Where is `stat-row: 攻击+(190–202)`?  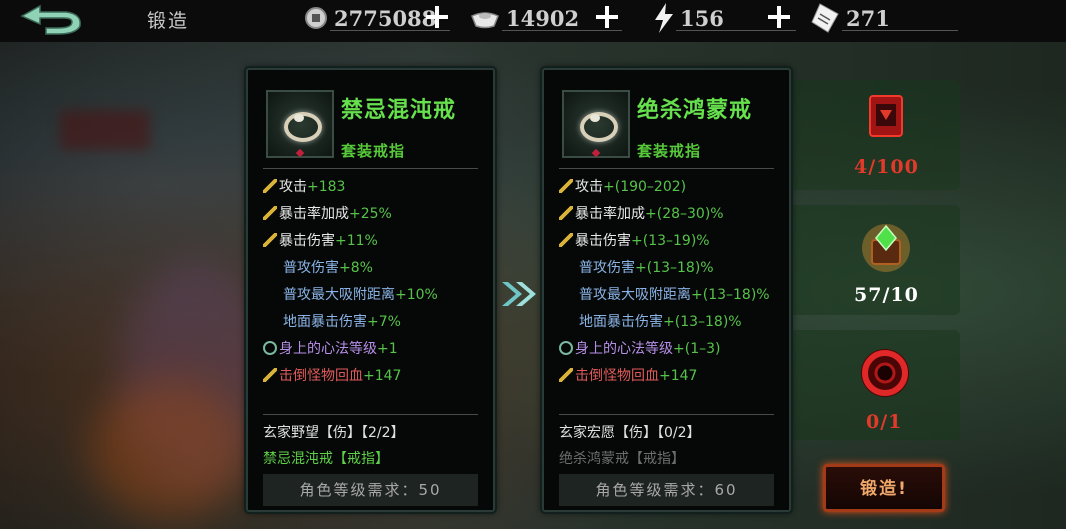 stat-row: 攻击+(190–202) is located at coordinates (671, 187).